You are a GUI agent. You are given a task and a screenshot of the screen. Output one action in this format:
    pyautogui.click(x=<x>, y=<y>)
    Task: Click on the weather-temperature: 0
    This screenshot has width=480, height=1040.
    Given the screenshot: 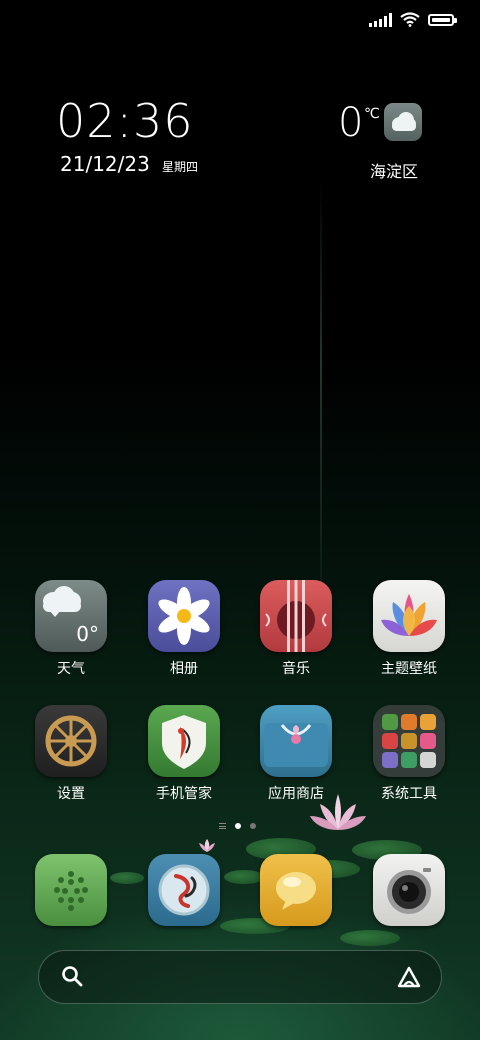 What is the action you would take?
    pyautogui.click(x=350, y=123)
    